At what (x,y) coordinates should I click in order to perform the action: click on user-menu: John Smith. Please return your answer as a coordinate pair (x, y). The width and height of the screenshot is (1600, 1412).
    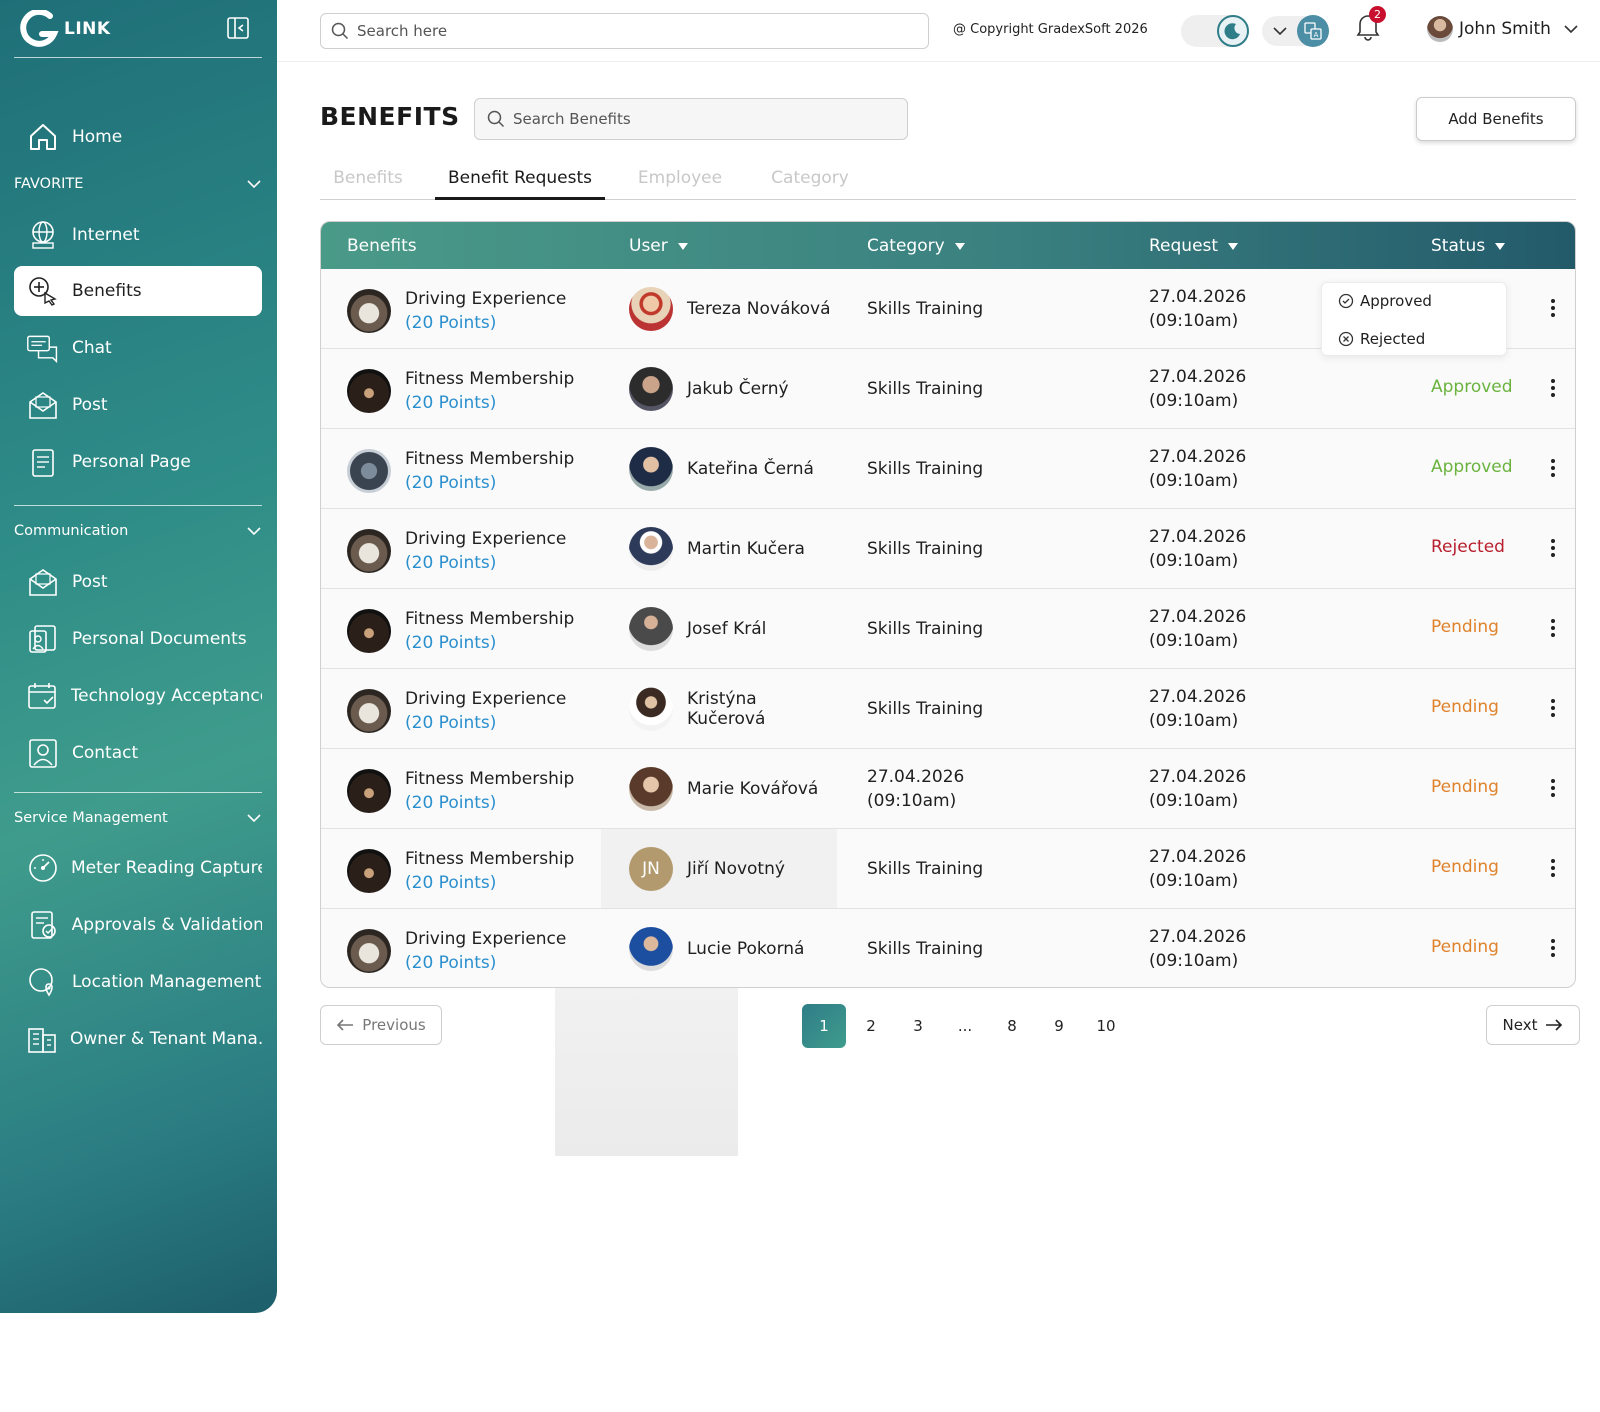
    Looking at the image, I should click on (1503, 29).